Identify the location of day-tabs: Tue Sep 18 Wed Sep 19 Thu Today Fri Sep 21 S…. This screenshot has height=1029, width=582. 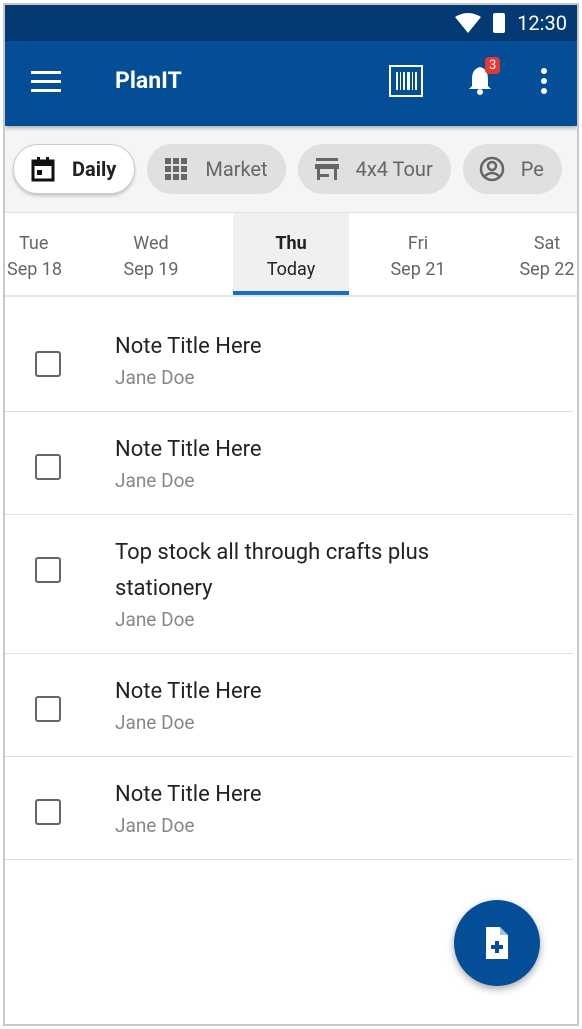
(291, 255).